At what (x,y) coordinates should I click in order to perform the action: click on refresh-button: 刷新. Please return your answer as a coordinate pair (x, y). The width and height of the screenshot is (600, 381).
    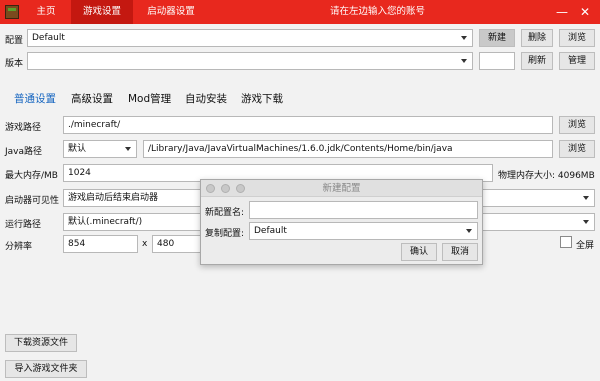
    Looking at the image, I should click on (537, 61).